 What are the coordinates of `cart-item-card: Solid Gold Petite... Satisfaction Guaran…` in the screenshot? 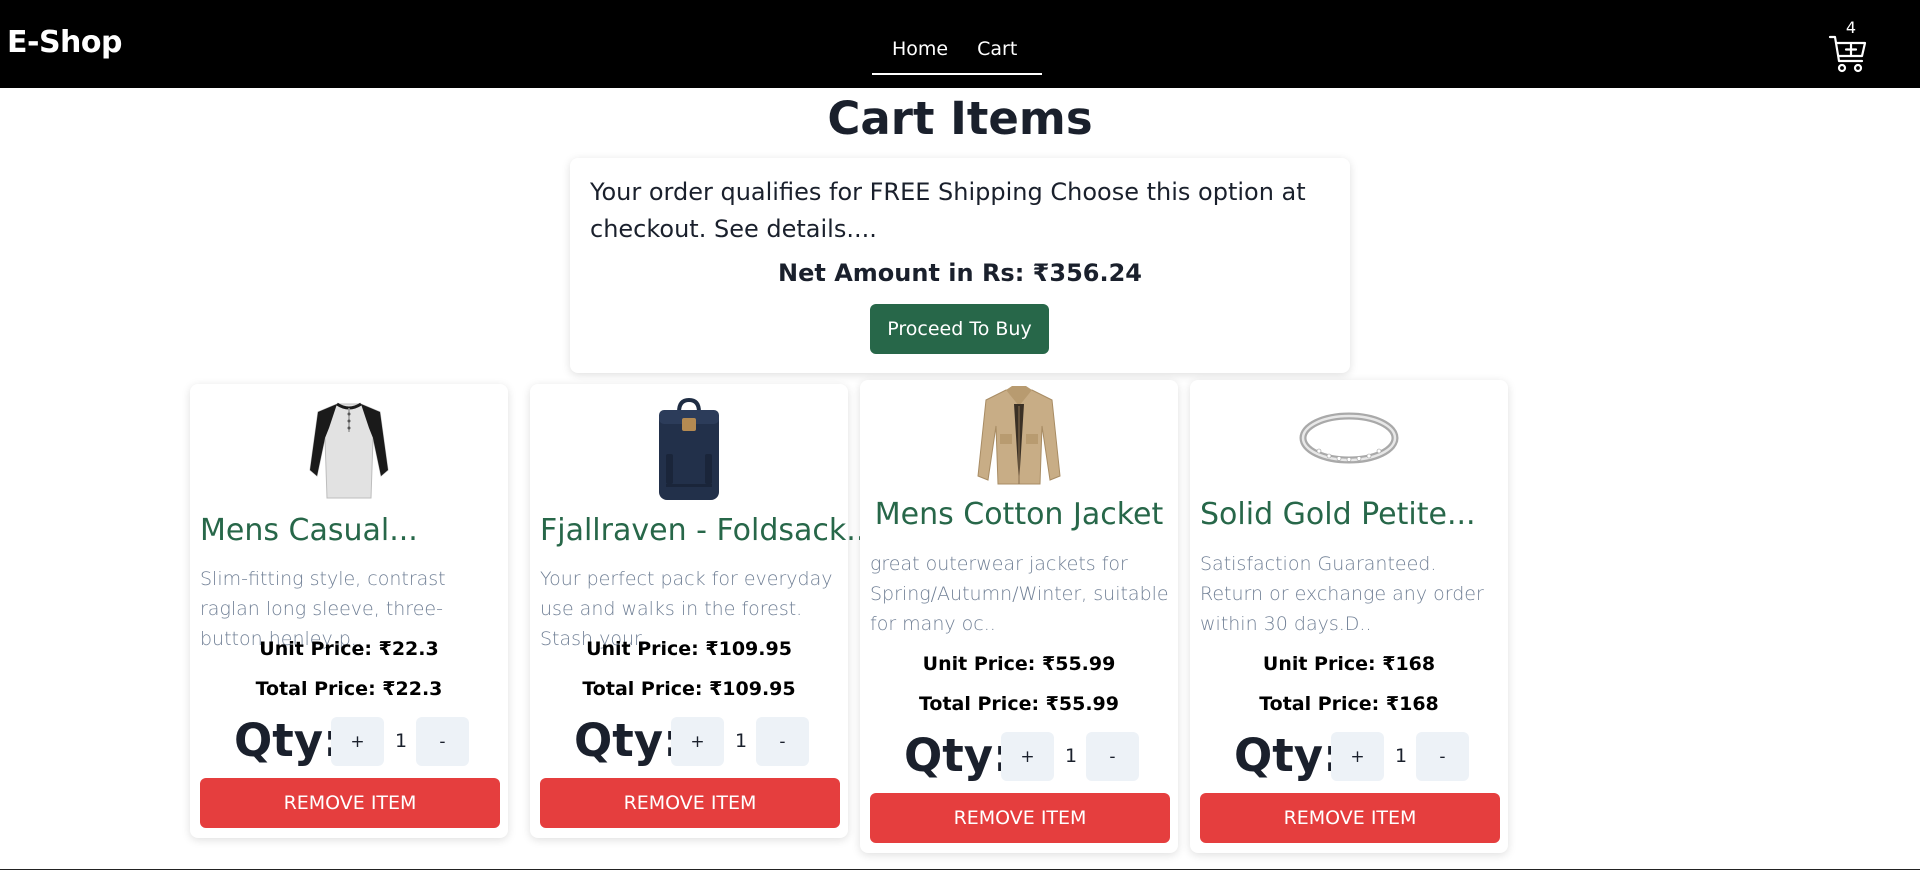 It's located at (1349, 616).